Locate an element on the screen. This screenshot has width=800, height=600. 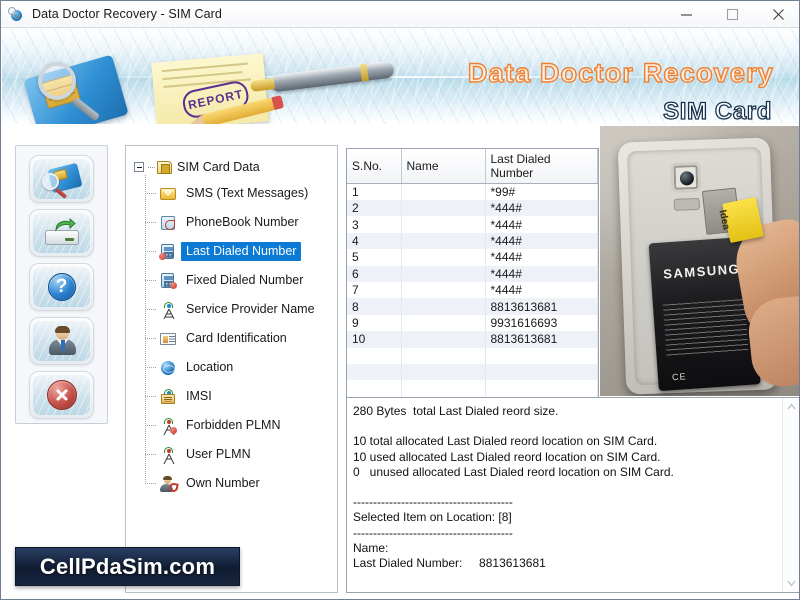
toolbar-rail: ? is located at coordinates (61, 284).